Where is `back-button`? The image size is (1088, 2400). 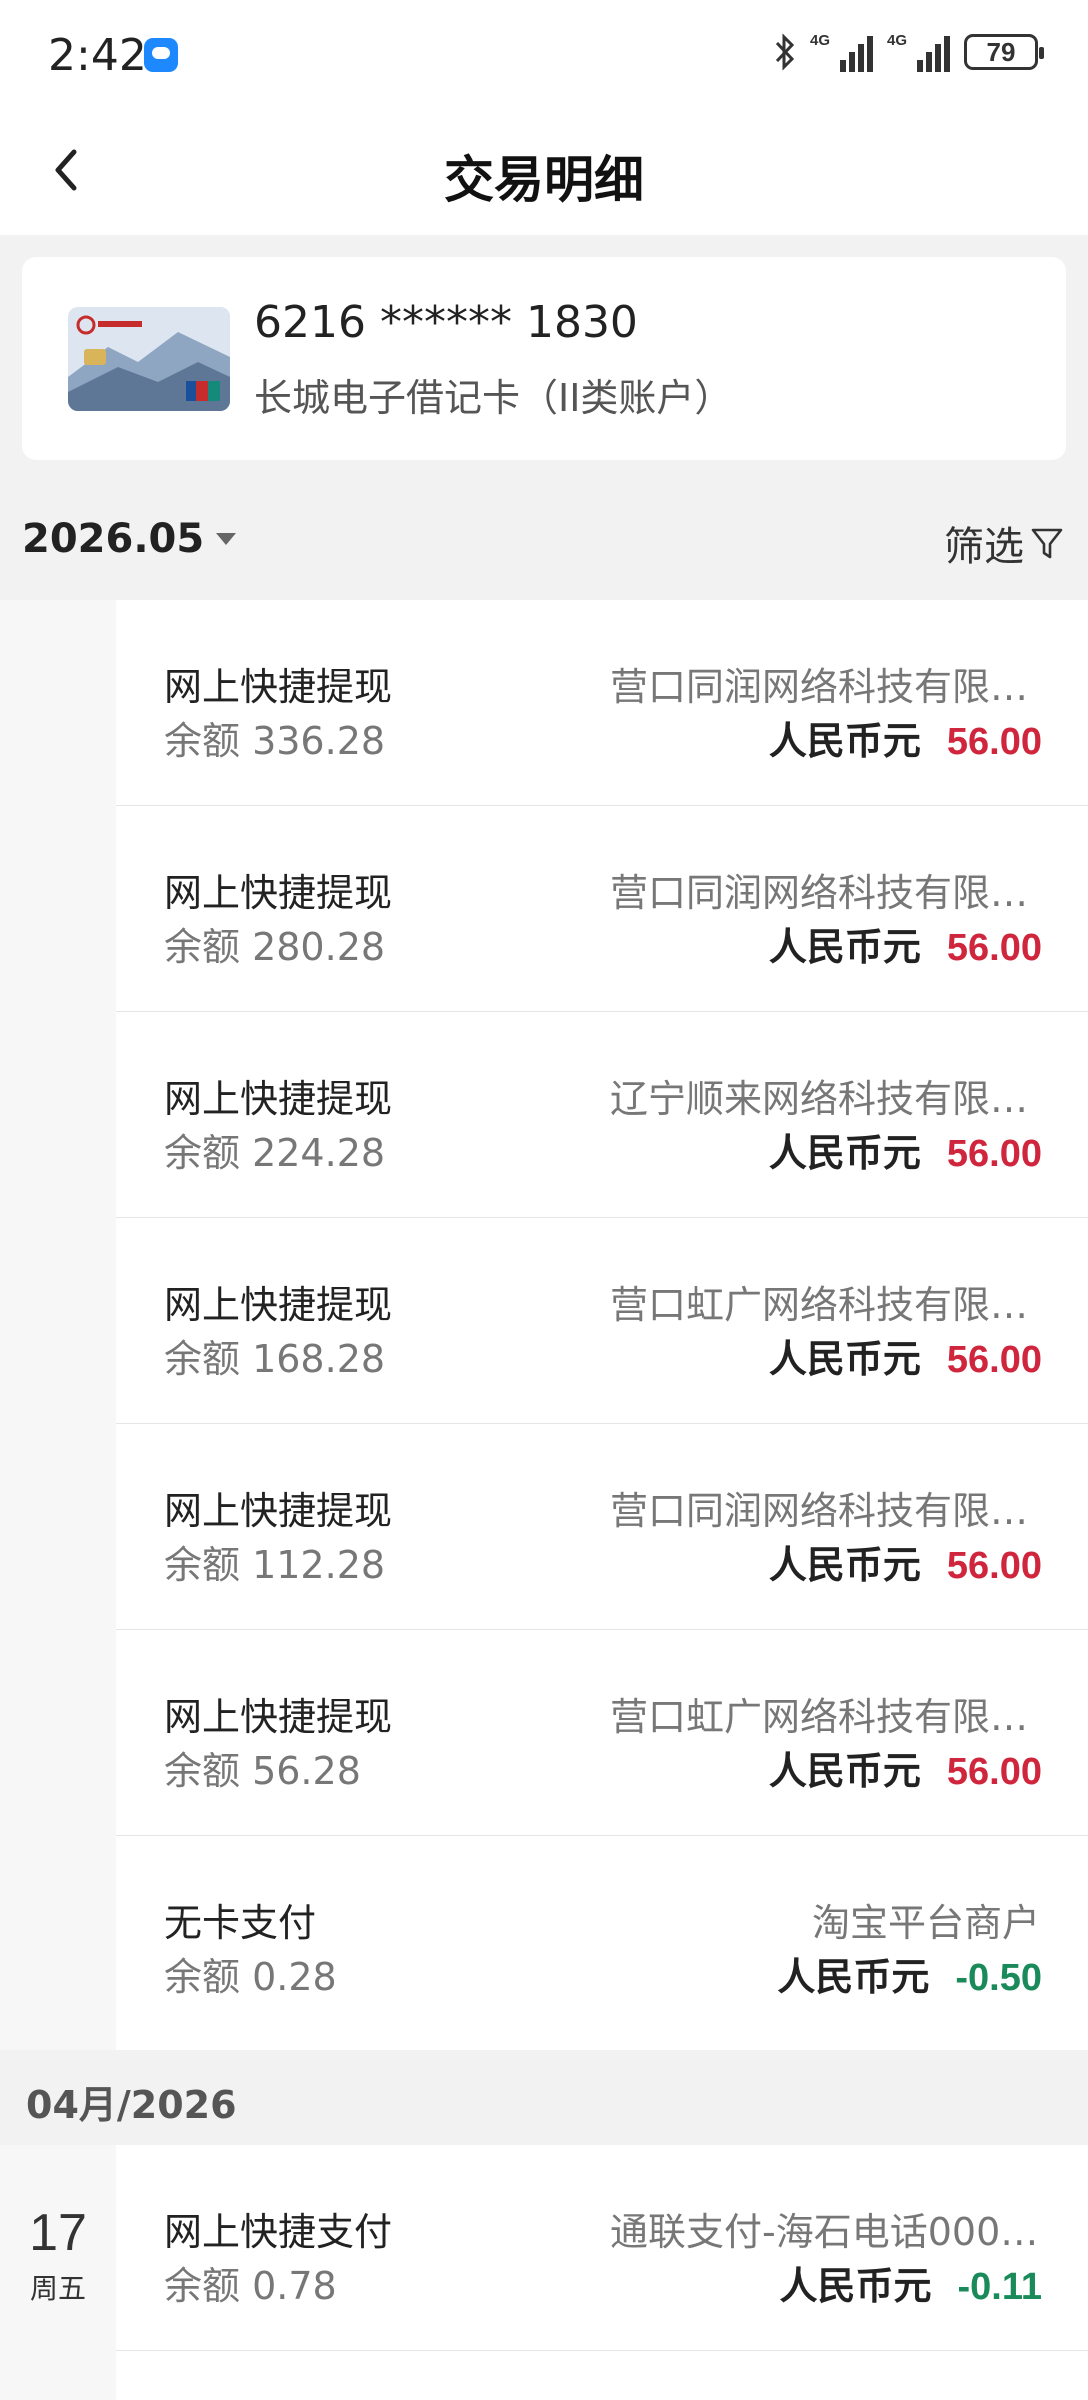
back-button is located at coordinates (70, 170).